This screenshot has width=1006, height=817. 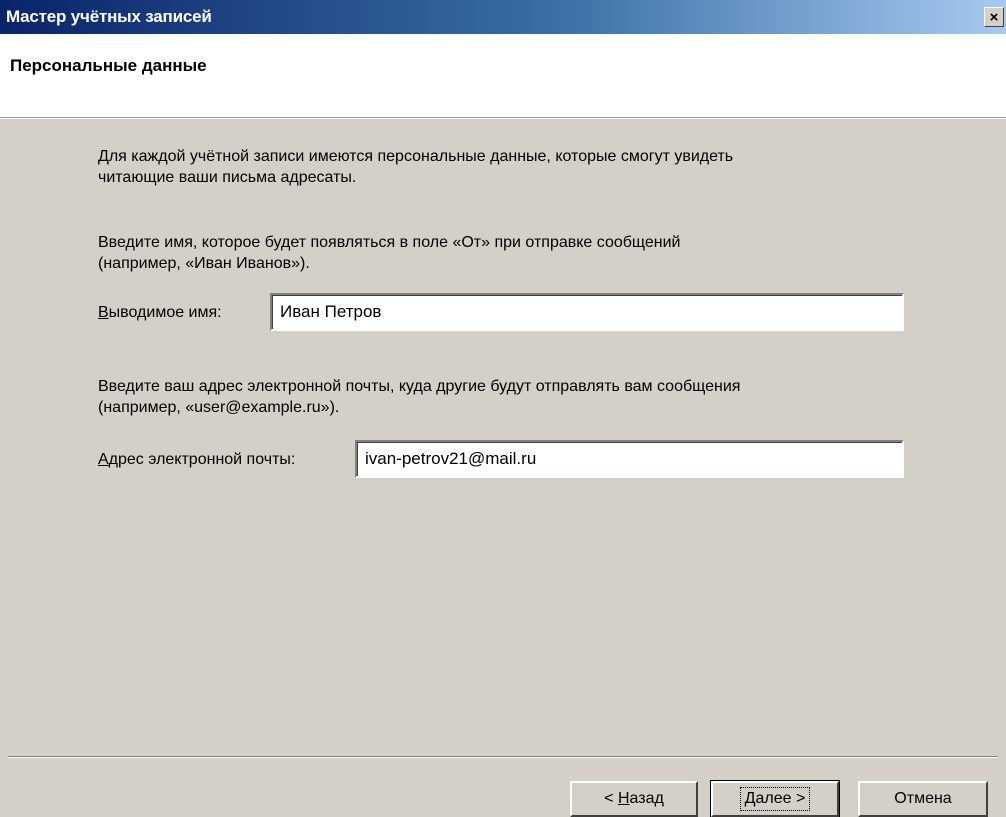 What do you see at coordinates (503, 76) in the screenshot?
I see `wizard-header: Персональные данные` at bounding box center [503, 76].